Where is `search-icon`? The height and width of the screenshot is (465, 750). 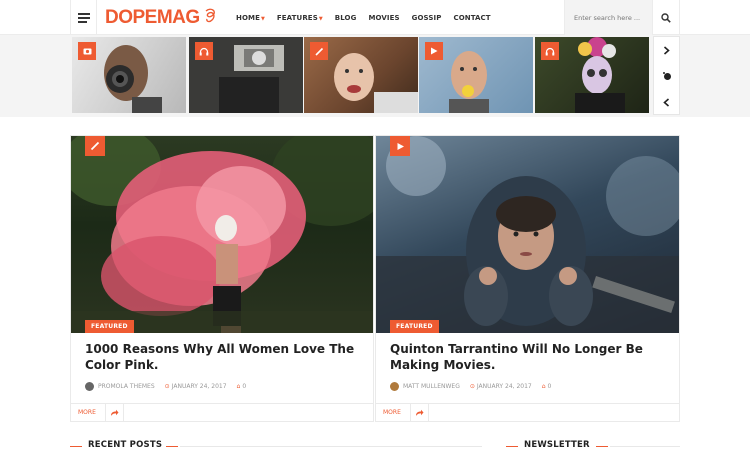 search-icon is located at coordinates (666, 17).